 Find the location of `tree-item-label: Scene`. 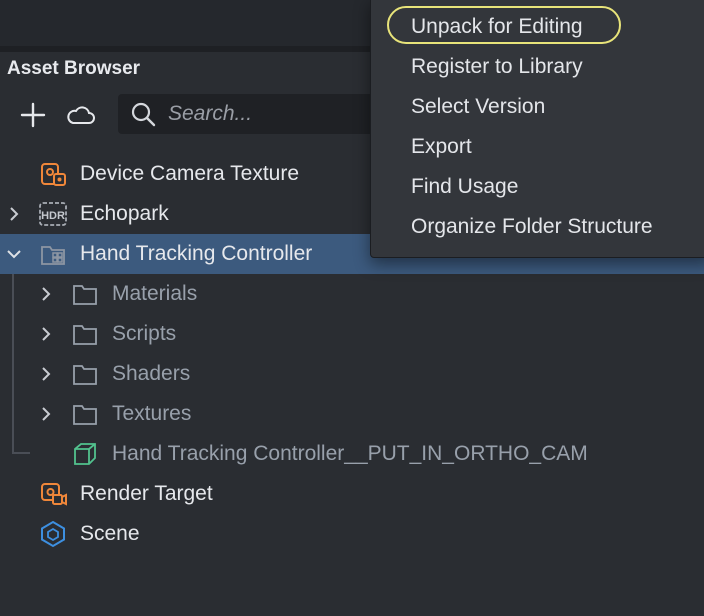

tree-item-label: Scene is located at coordinates (110, 533).